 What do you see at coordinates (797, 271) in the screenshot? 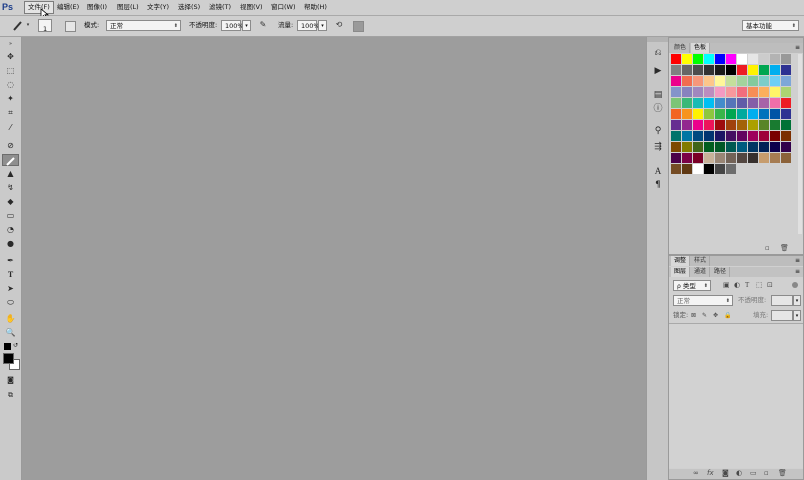
I see `layers-panel-menu-icon: ≡` at bounding box center [797, 271].